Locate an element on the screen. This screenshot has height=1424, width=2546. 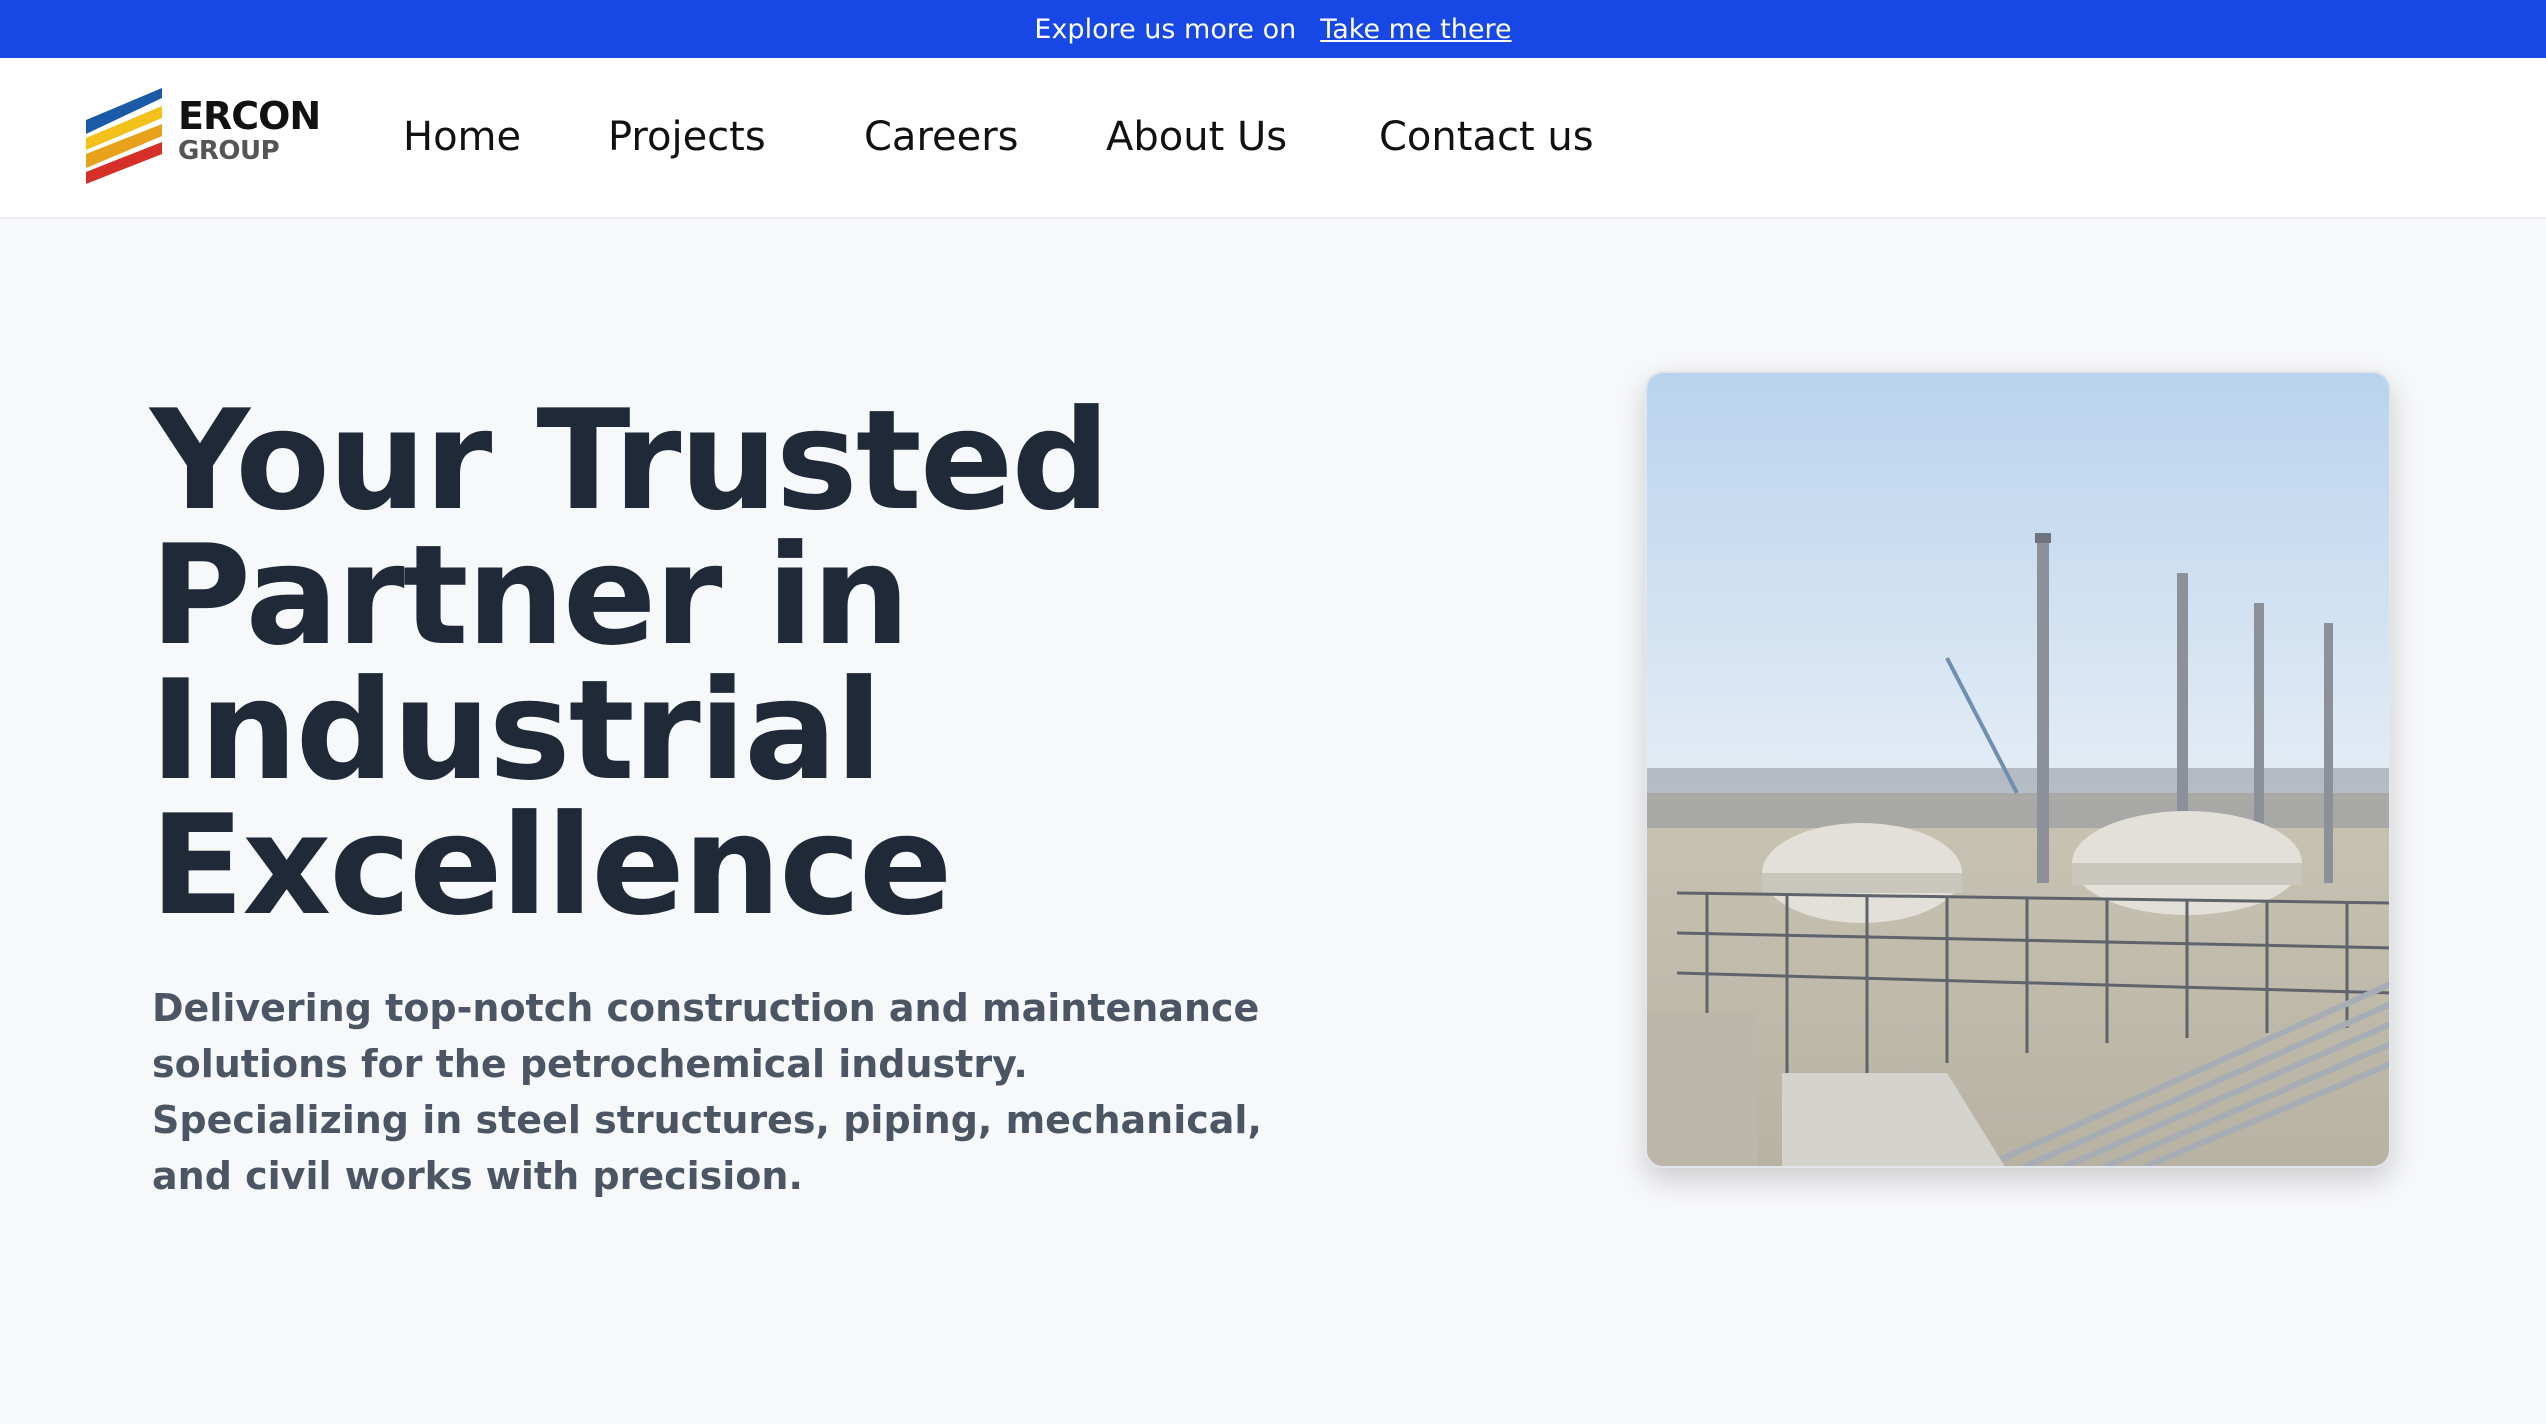
announcement-link: Take me there is located at coordinates (1415, 29).